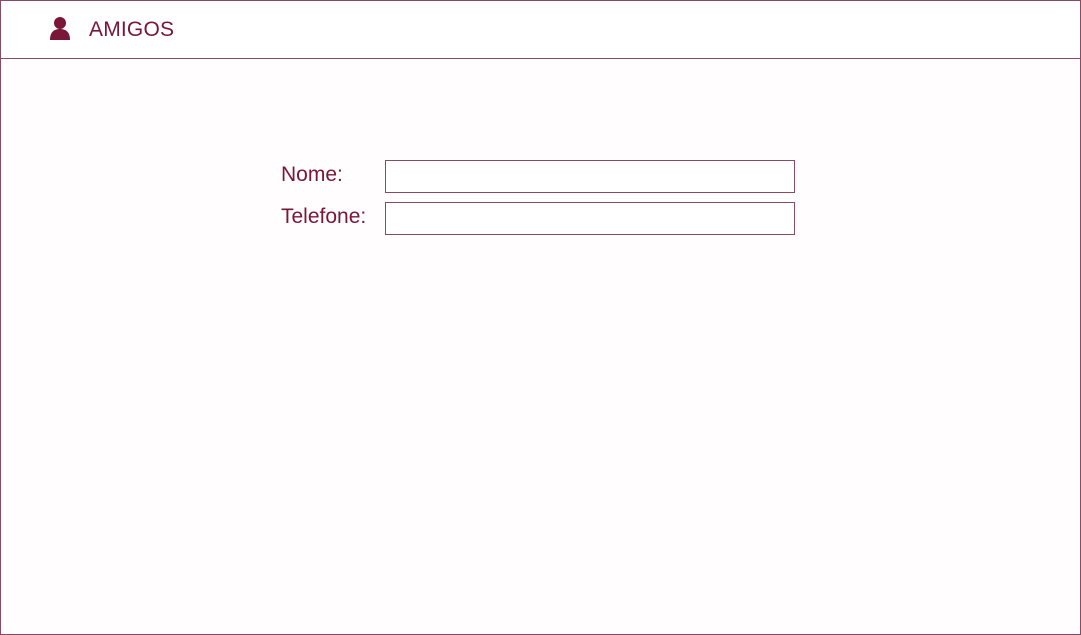 Image resolution: width=1081 pixels, height=635 pixels. Describe the element at coordinates (312, 174) in the screenshot. I see `name-label: Nome:` at that location.